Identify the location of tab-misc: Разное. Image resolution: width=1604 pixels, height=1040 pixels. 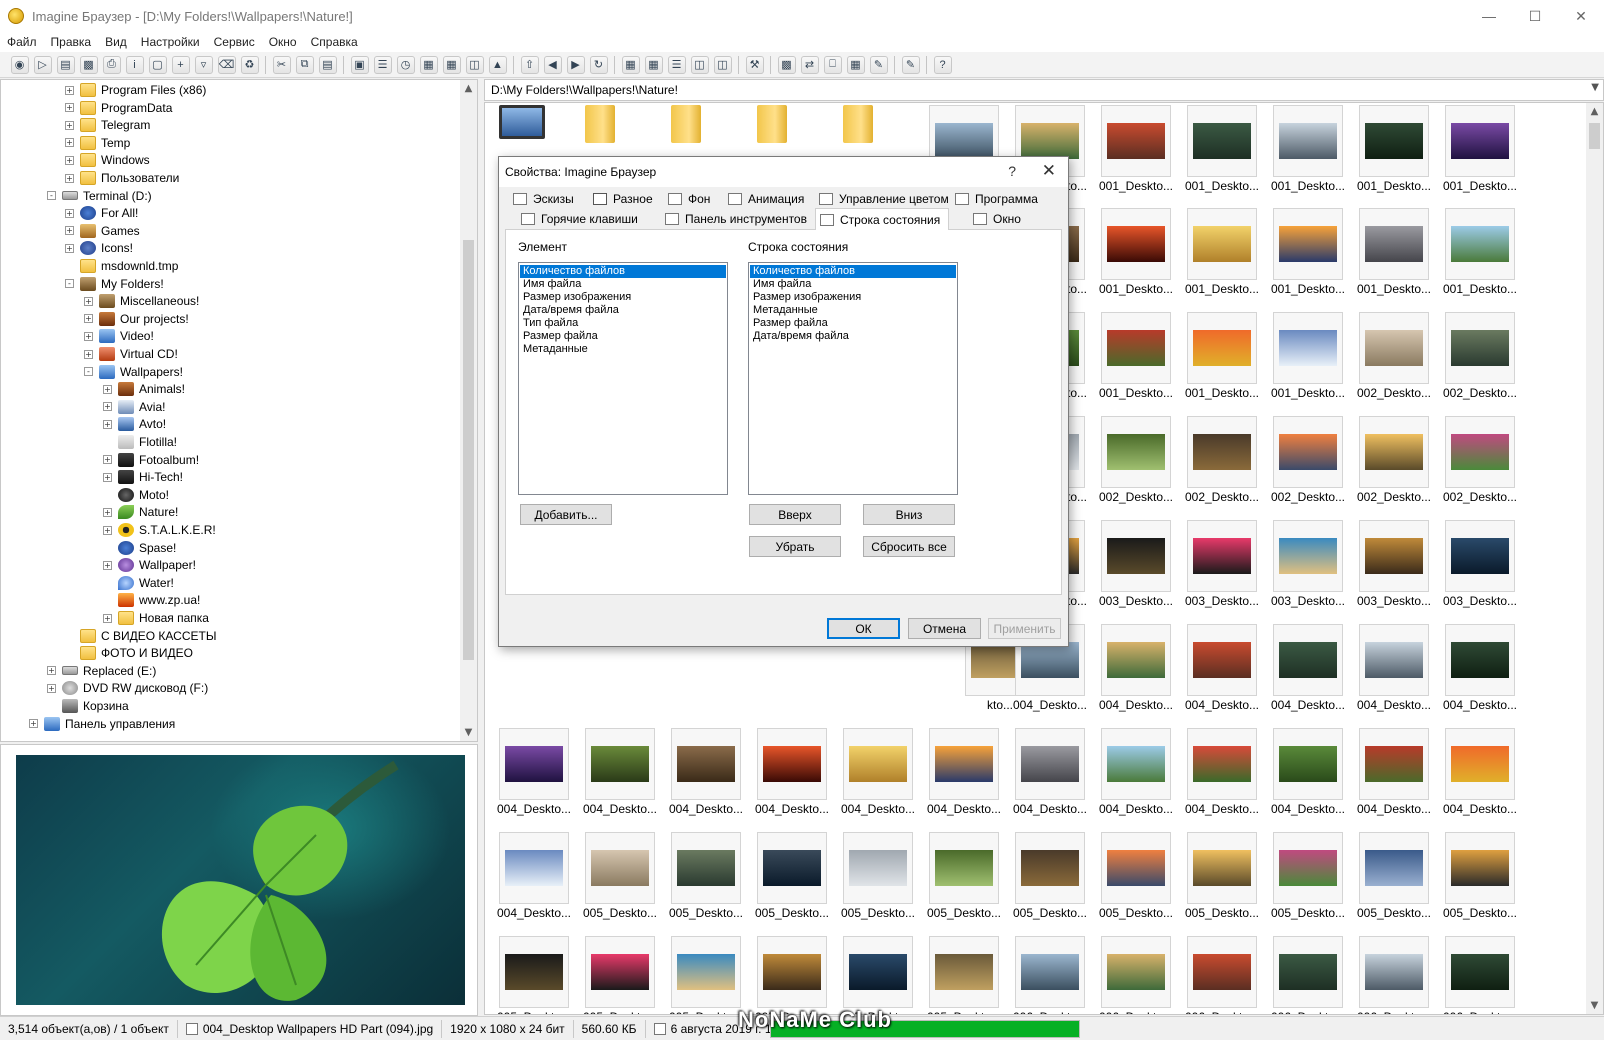
(623, 198).